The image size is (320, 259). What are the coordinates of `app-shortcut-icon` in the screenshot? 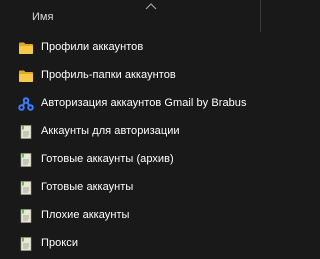 It's located at (26, 104).